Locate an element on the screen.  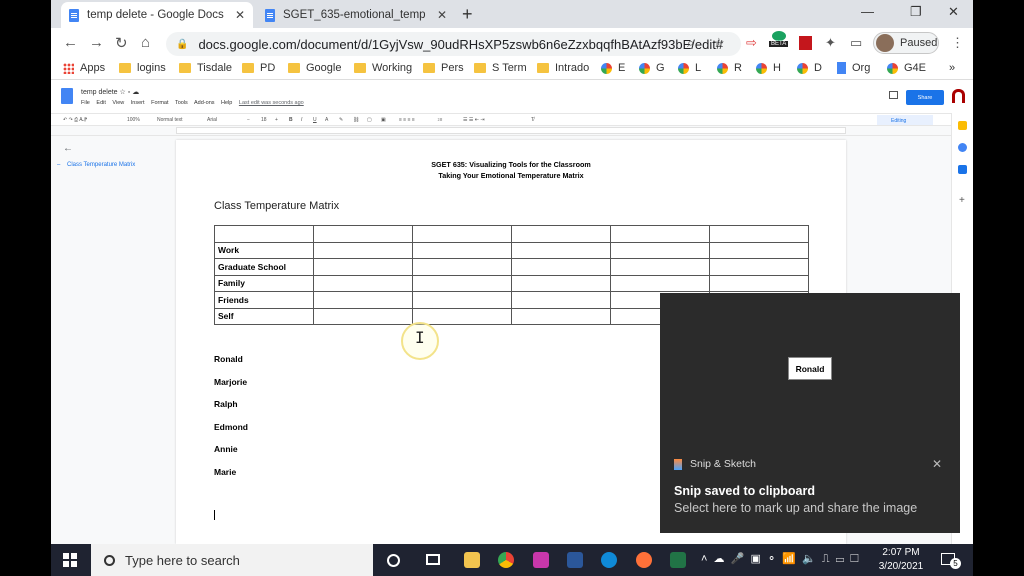
list-icons: ☰ ☰ ⇤ ⇥ is located at coordinates (474, 120).